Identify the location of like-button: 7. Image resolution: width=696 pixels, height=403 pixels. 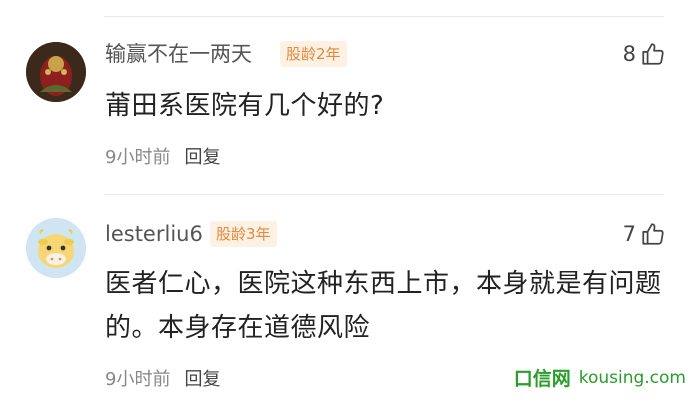
(644, 234).